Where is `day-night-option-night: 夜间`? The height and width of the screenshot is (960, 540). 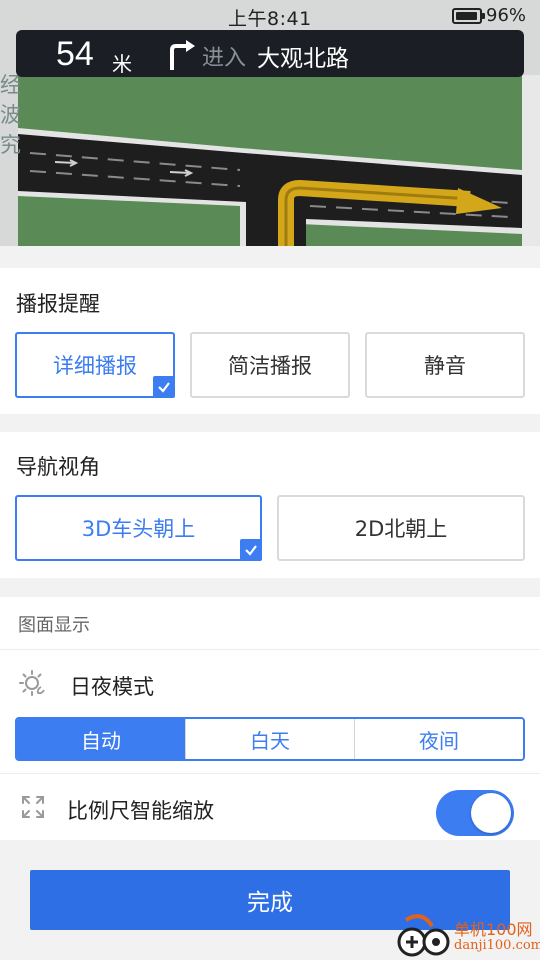 day-night-option-night: 夜间 is located at coordinates (438, 739).